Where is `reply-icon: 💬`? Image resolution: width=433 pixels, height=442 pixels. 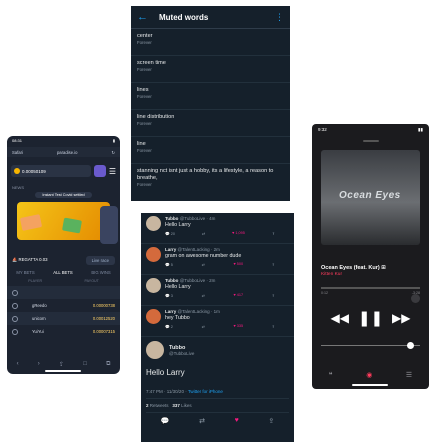
reply-icon: 💬 is located at coordinates (165, 421).